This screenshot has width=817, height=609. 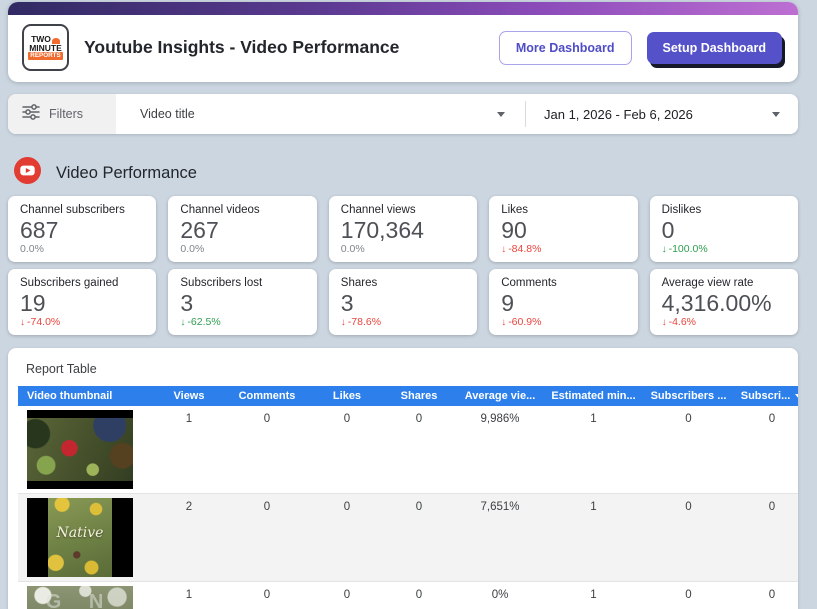 What do you see at coordinates (320, 114) in the screenshot?
I see `video-title-filter-dropdown: Video title` at bounding box center [320, 114].